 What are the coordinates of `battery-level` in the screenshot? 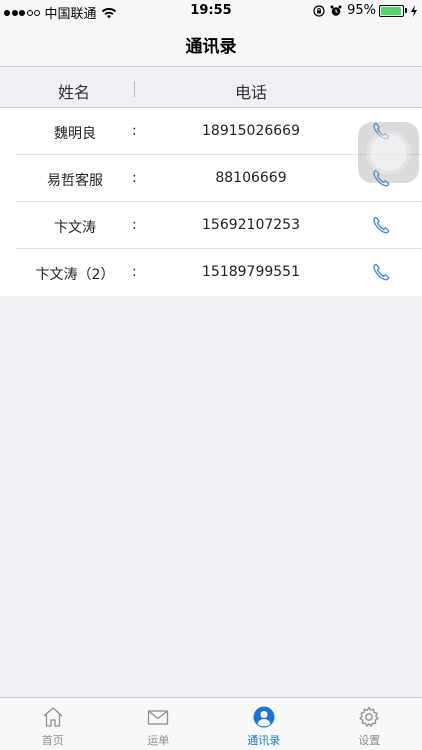 It's located at (391, 10).